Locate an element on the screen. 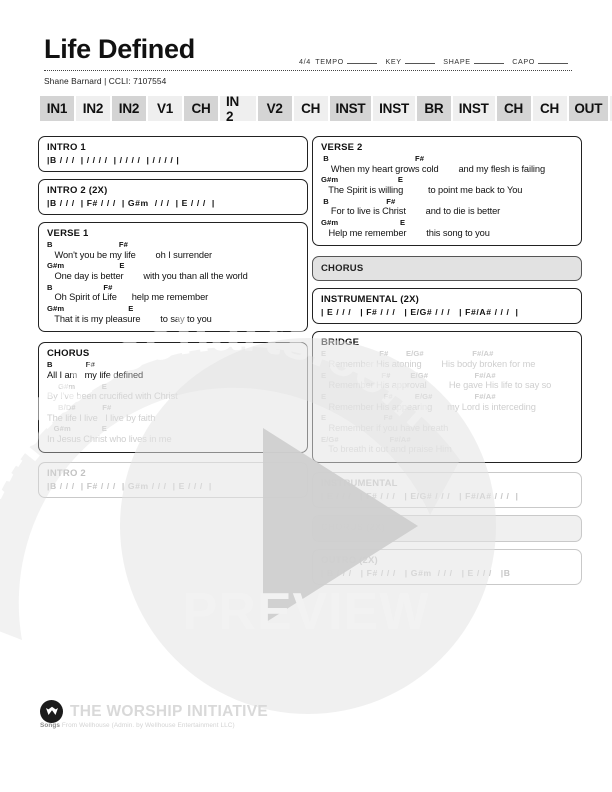  chord-progression: |B / / / | / / / / | / / / / | / / / / | is located at coordinates (113, 160).